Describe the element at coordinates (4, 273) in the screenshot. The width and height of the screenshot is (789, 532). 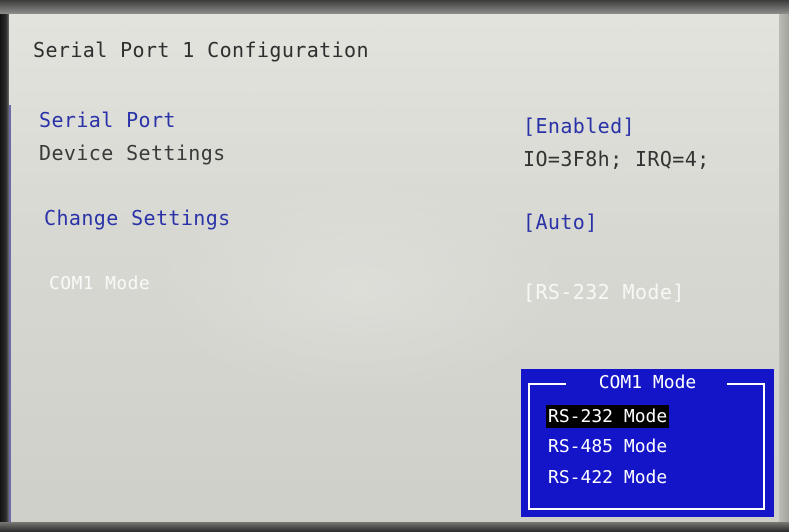
I see `monitor-left-bezel` at that location.